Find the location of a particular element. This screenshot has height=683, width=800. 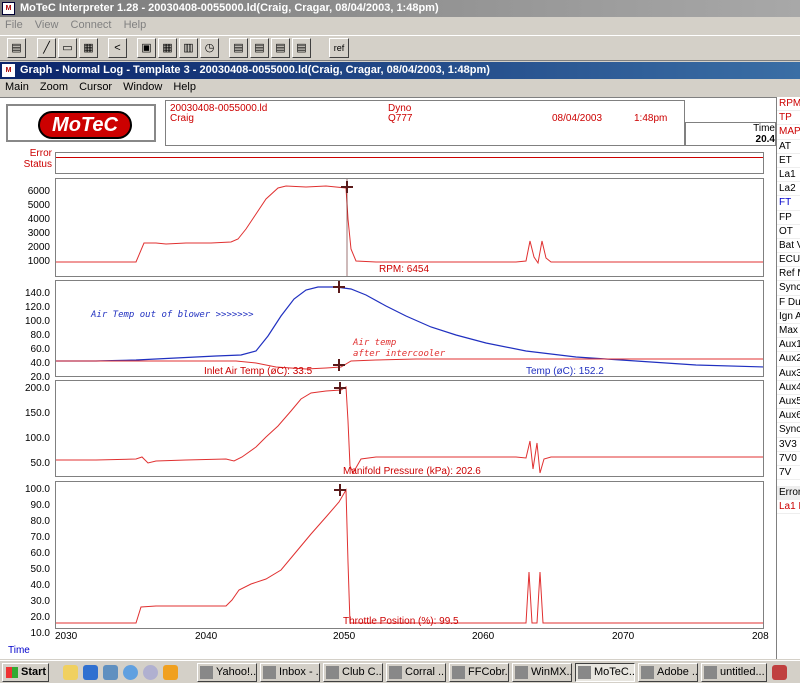

channel-item: Ref M is located at coordinates (788, 274).